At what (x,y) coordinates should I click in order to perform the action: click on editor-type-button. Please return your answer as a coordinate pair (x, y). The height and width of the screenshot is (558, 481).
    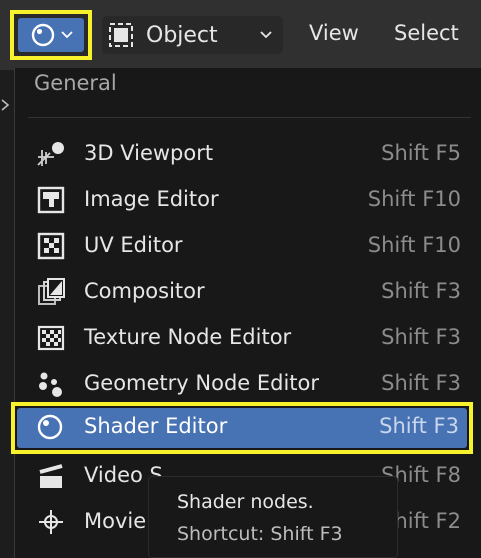
    Looking at the image, I should click on (51, 35).